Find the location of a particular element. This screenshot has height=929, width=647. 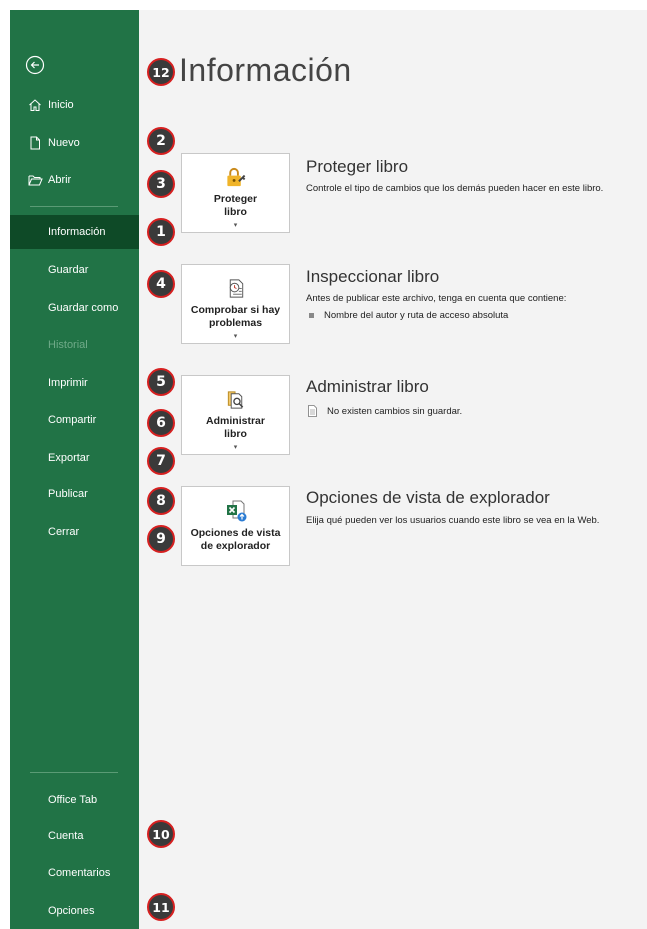

callout-badge: 2 is located at coordinates (161, 141).